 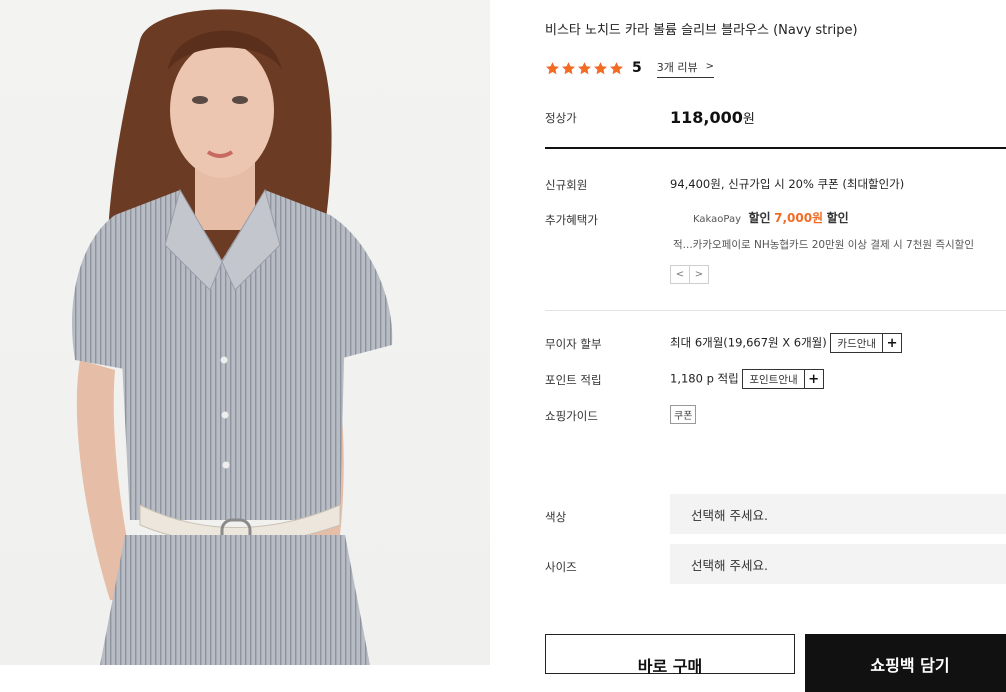 I want to click on pager-prev-button: <, so click(x=680, y=274).